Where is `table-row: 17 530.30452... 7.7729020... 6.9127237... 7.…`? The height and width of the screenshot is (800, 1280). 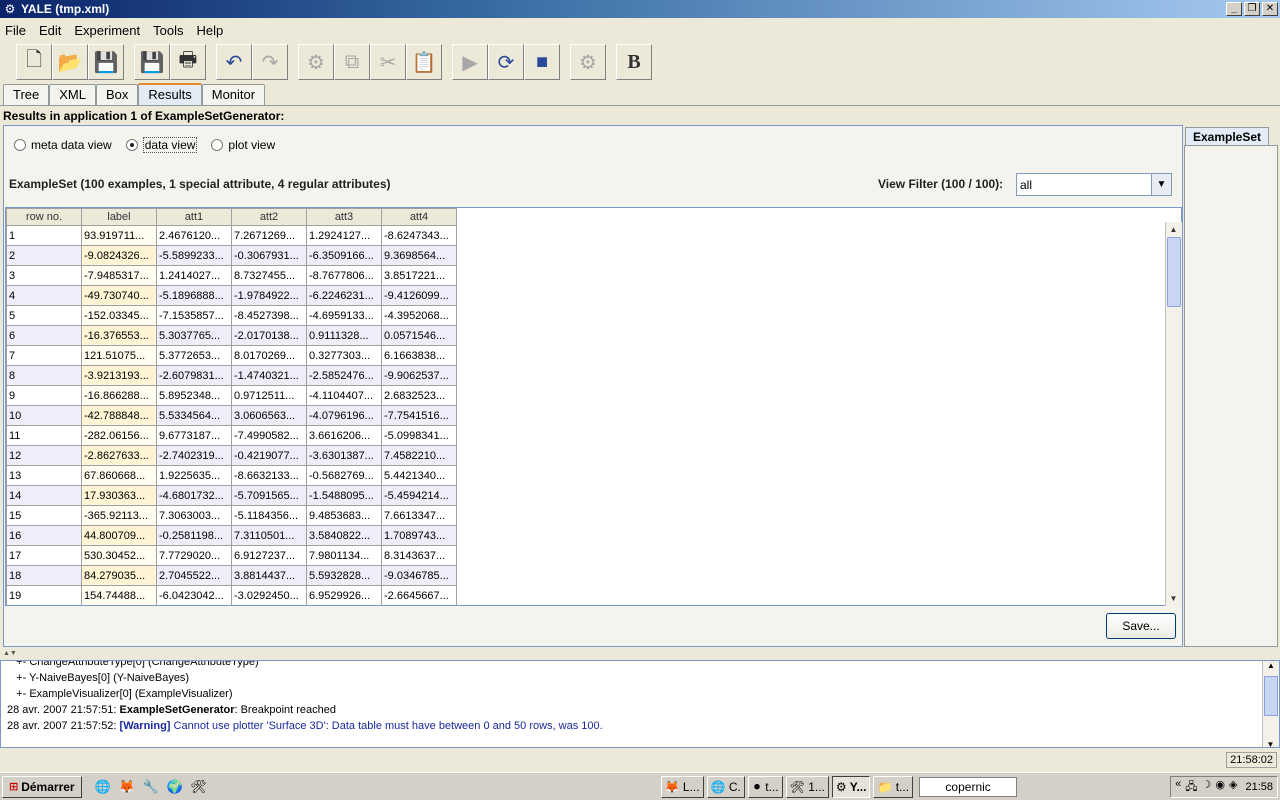
table-row: 17 530.30452... 7.7729020... 6.9127237... 7.… is located at coordinates (231, 555).